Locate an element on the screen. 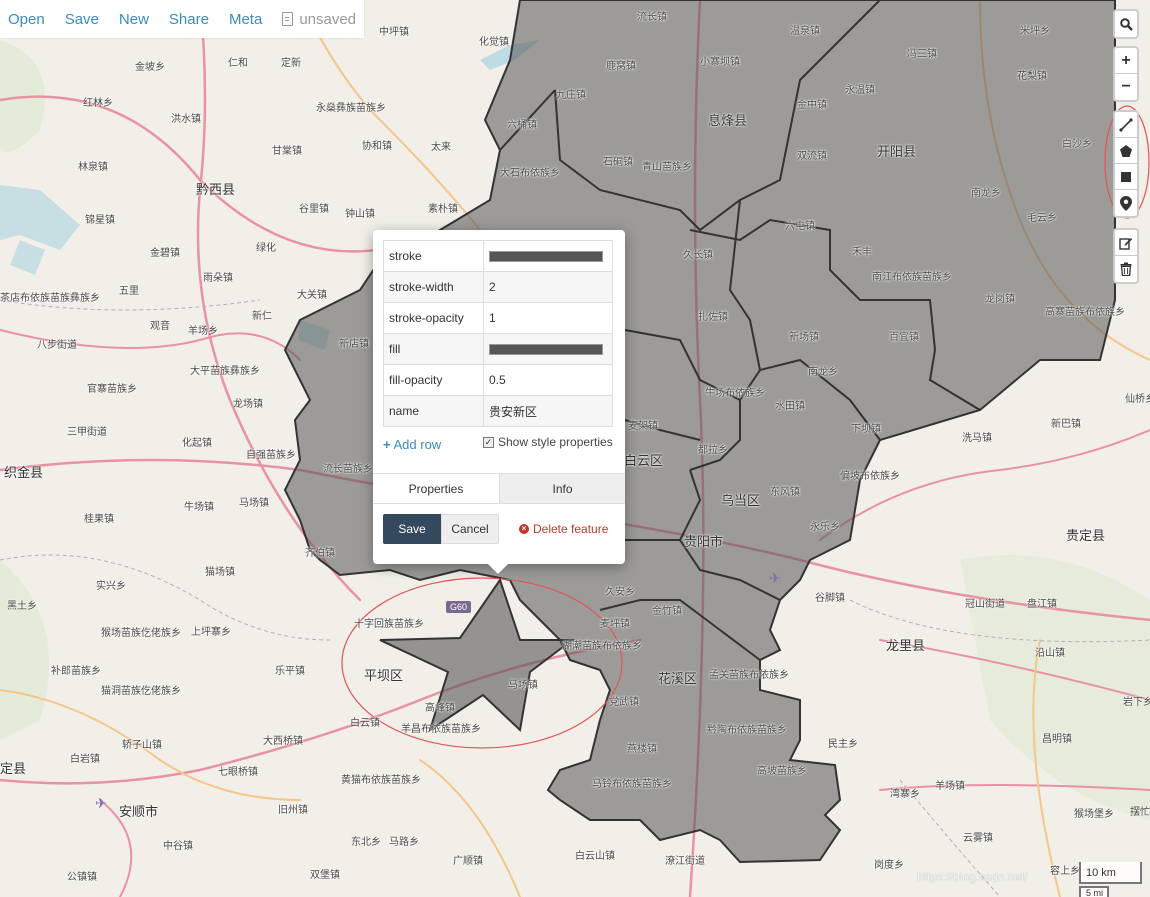 The width and height of the screenshot is (1150, 897). delete-layers-icon is located at coordinates (1126, 269).